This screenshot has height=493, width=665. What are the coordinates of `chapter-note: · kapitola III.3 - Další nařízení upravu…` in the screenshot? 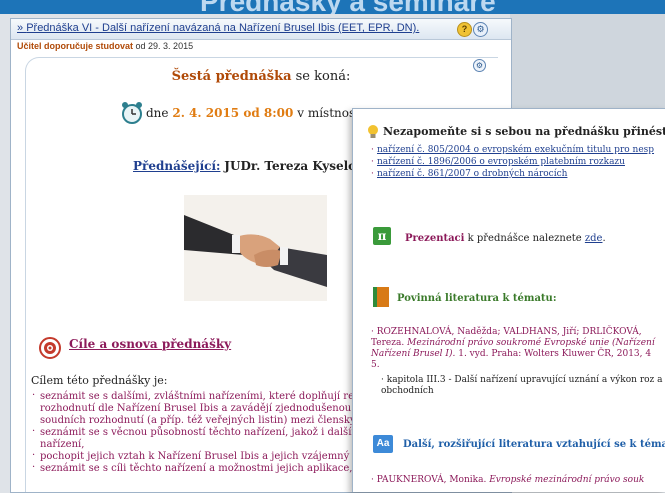 It's located at (522, 385).